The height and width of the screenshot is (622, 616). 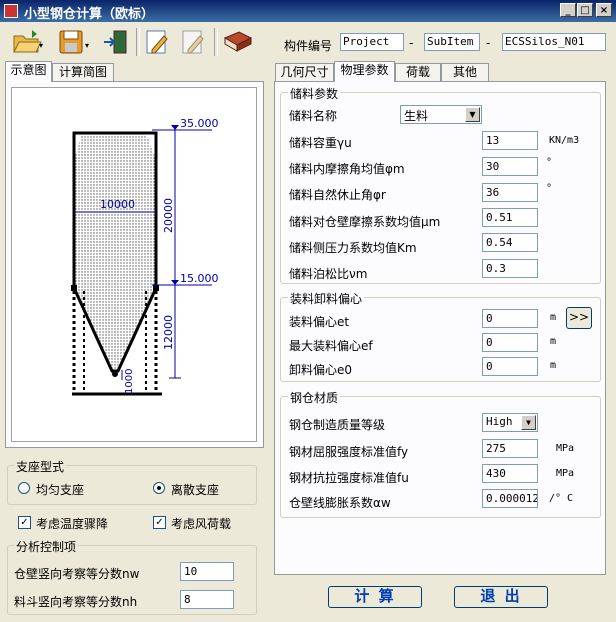 I want to click on unit-weight-input: 13, so click(x=510, y=140).